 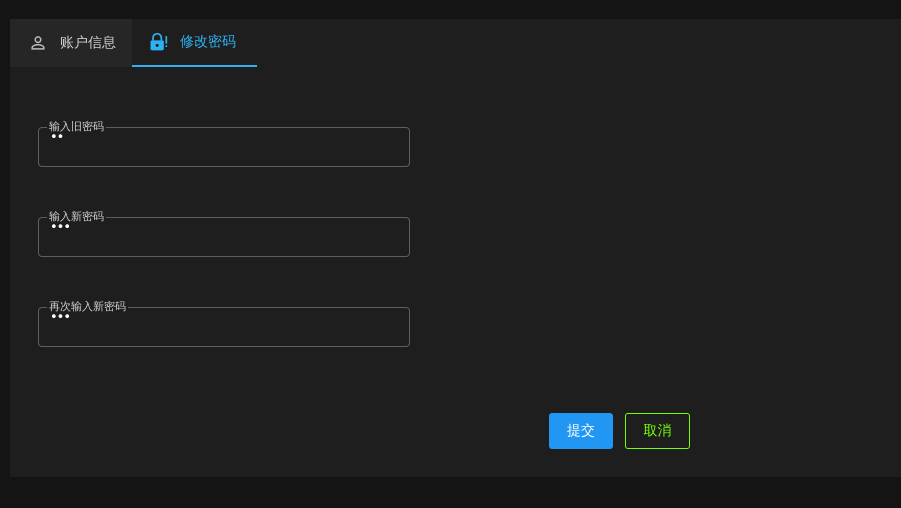 I want to click on tab: 账户信息, so click(x=71, y=43).